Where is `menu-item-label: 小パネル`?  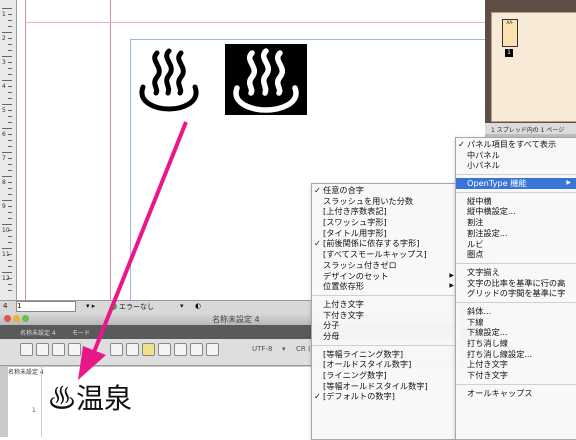 menu-item-label: 小パネル is located at coordinates (483, 165).